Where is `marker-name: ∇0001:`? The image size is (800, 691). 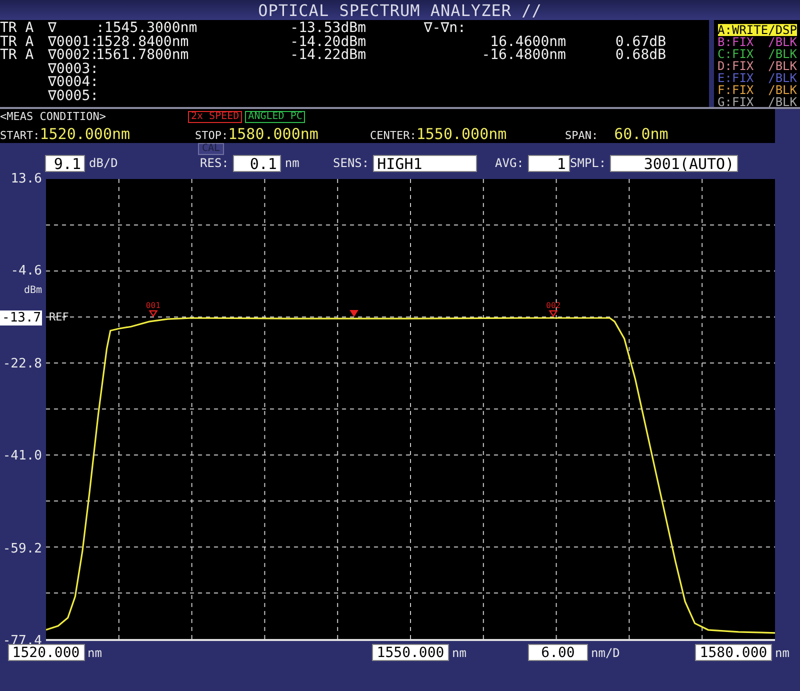
marker-name: ∇0001: is located at coordinates (72, 42).